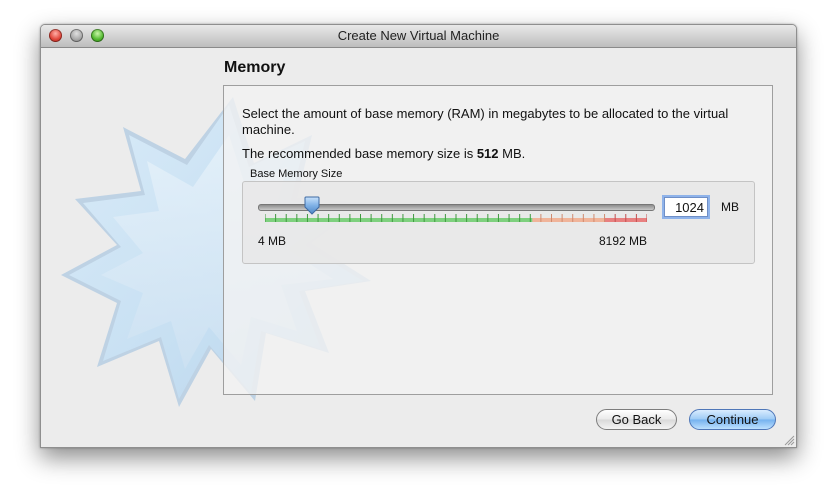 The width and height of the screenshot is (835, 501). I want to click on base-memory-group-label: Base Memory Size, so click(296, 174).